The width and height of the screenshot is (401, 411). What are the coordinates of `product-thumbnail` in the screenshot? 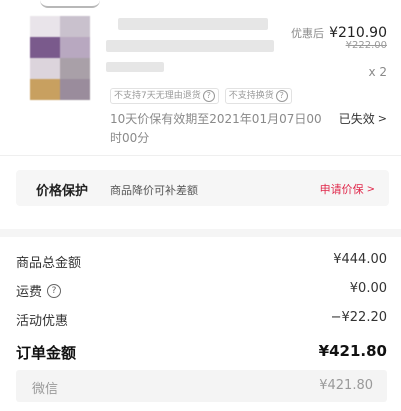 It's located at (60, 58).